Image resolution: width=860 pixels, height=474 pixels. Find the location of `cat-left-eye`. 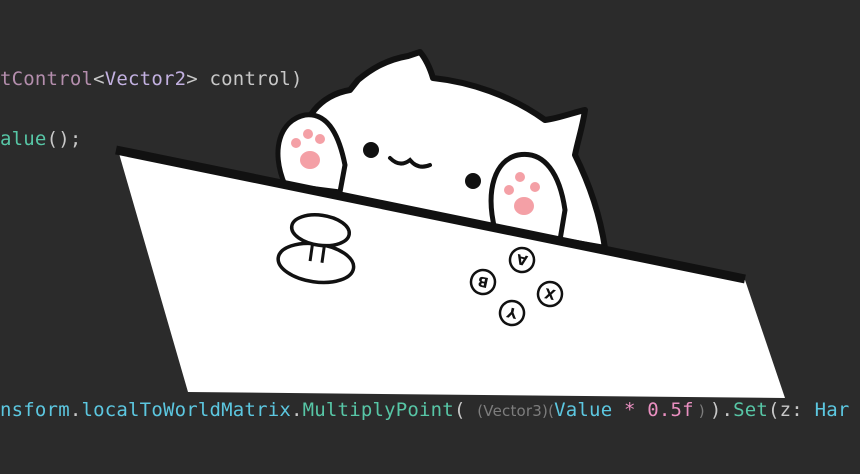

cat-left-eye is located at coordinates (371, 150).